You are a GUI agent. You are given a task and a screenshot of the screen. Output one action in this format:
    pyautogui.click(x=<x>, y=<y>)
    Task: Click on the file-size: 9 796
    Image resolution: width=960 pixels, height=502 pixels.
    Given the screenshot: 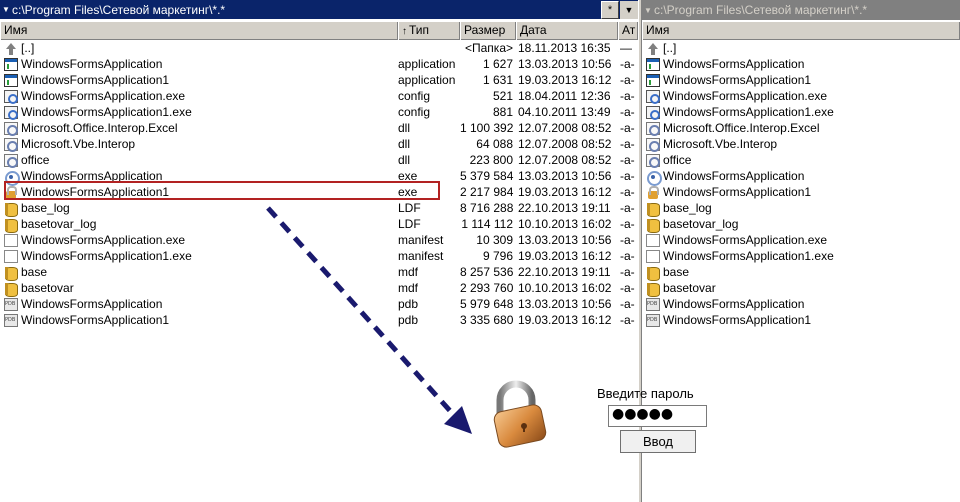 What is the action you would take?
    pyautogui.click(x=497, y=256)
    